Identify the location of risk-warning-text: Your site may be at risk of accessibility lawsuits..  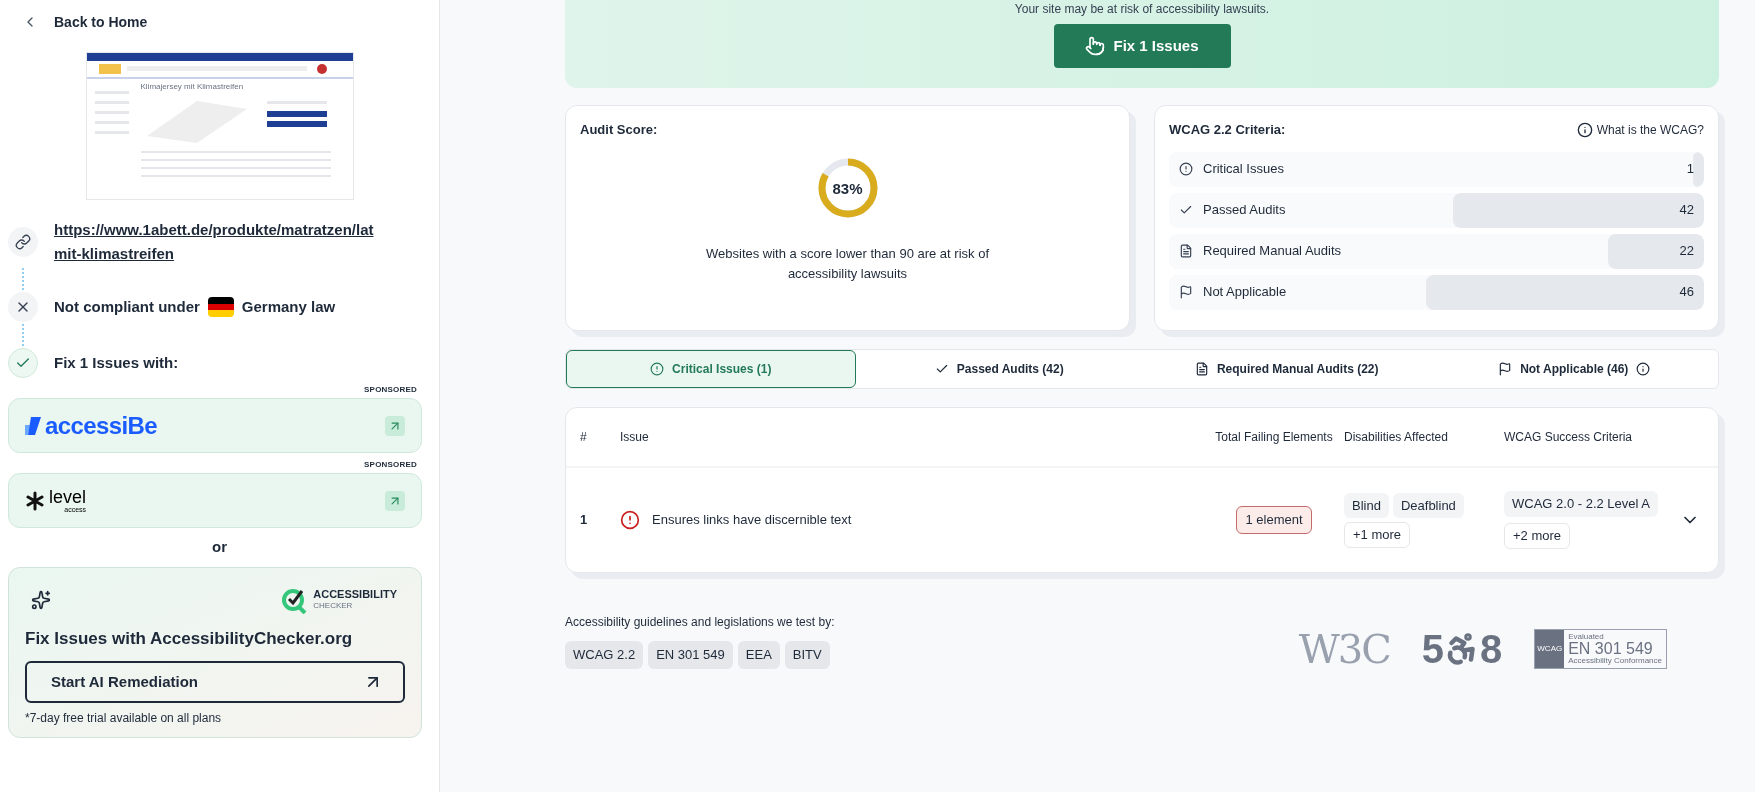
(1142, 9).